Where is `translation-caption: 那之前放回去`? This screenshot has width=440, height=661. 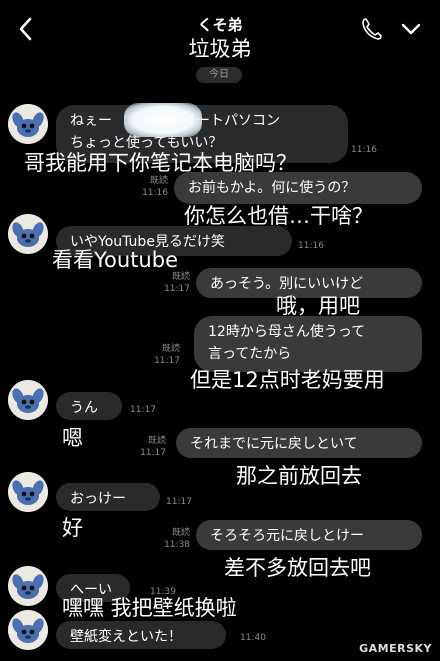 translation-caption: 那之前放回去 is located at coordinates (299, 476).